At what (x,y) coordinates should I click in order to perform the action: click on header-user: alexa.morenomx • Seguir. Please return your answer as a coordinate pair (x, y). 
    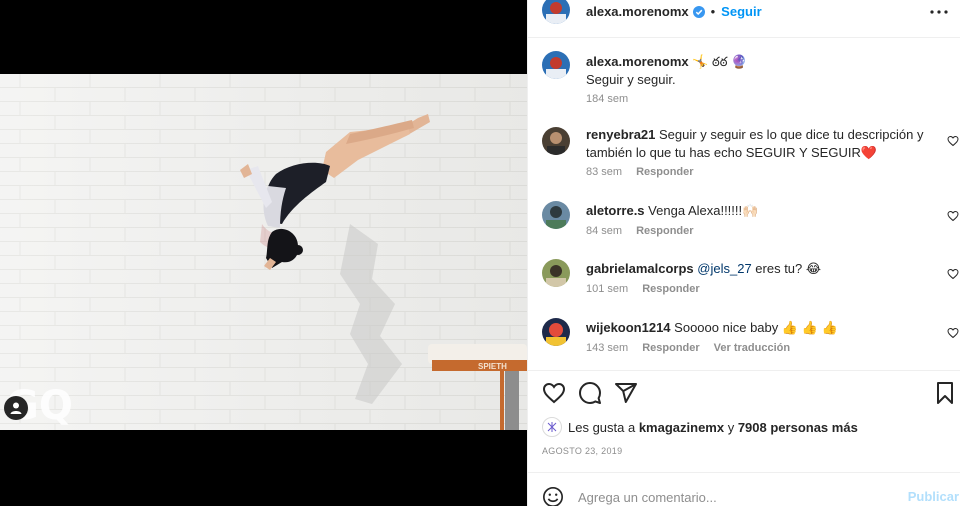
    Looking at the image, I should click on (674, 12).